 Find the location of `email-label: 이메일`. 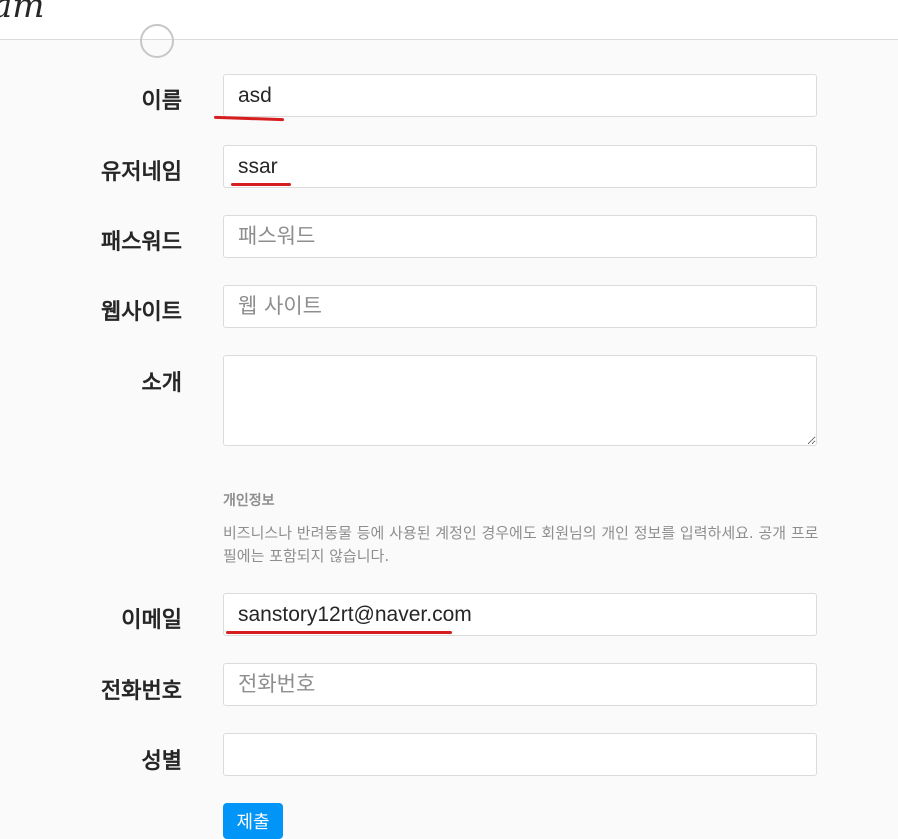

email-label: 이메일 is located at coordinates (151, 620).